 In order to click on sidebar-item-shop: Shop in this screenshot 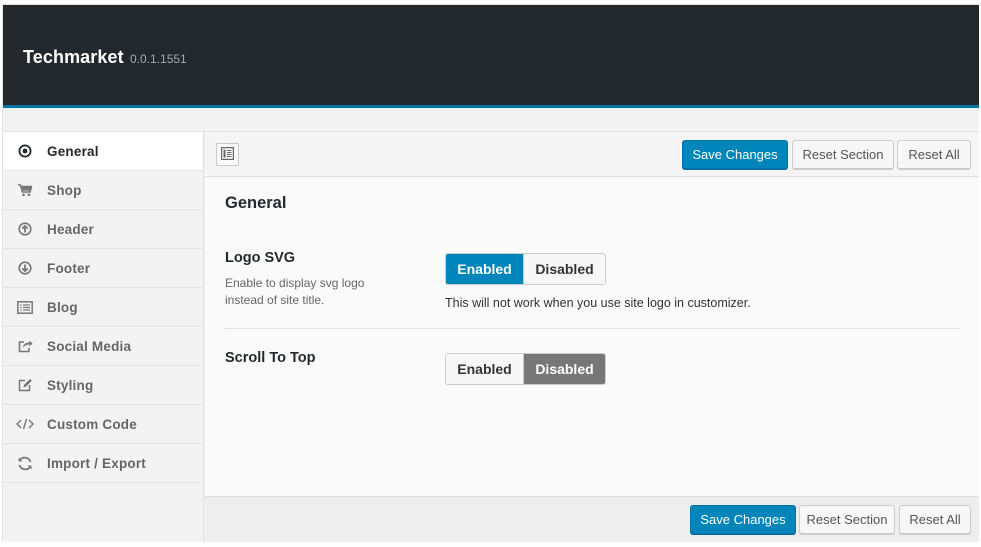, I will do `click(103, 190)`.